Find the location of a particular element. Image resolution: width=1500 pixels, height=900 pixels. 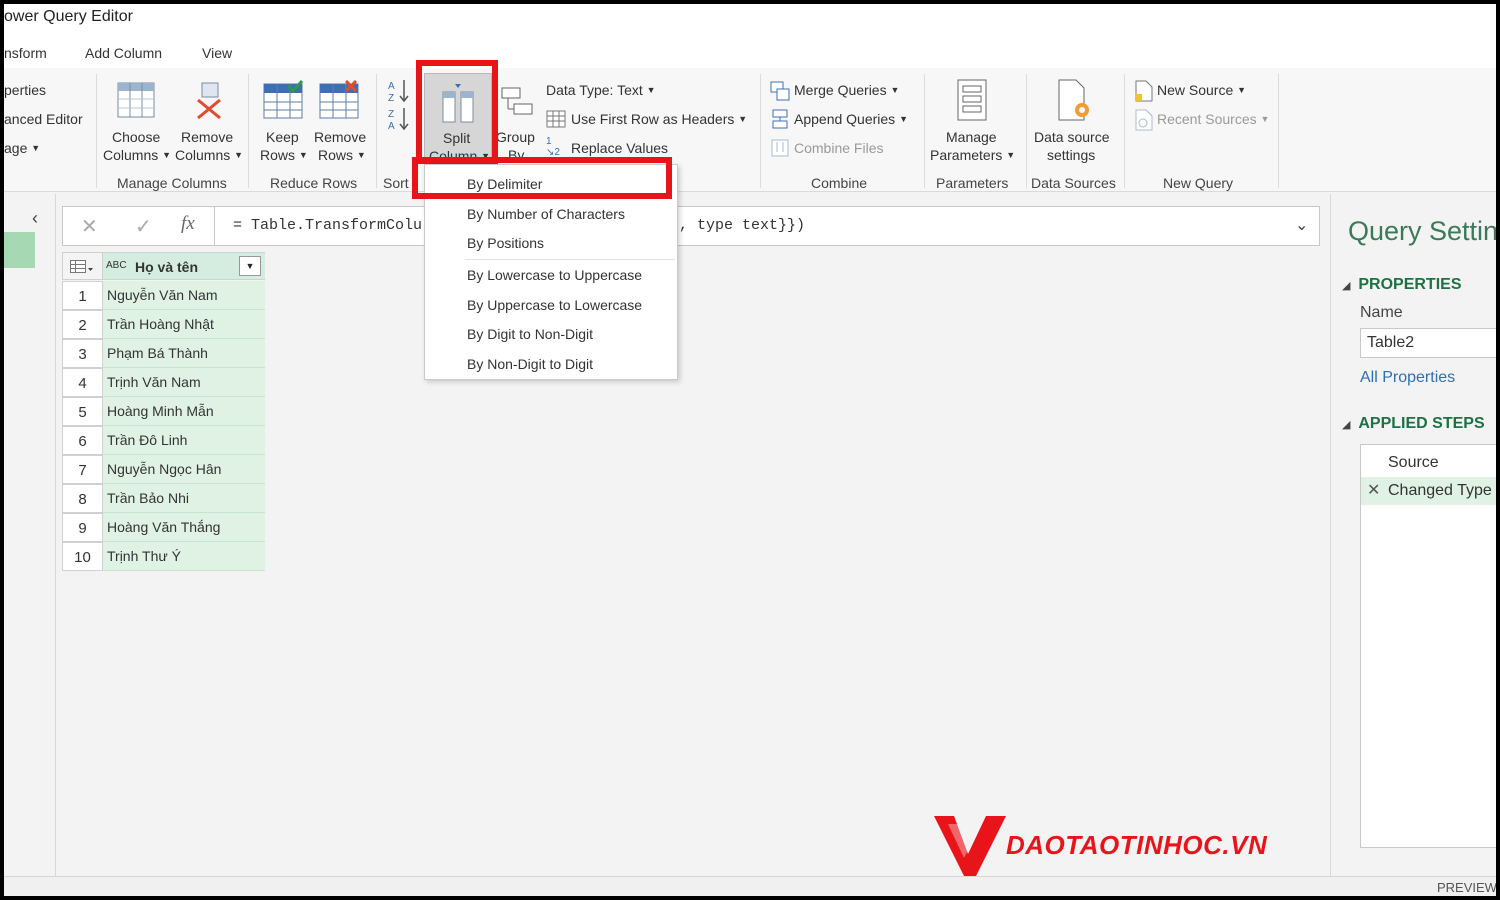

properties-section: ◢ PROPERTIES is located at coordinates (1402, 285).